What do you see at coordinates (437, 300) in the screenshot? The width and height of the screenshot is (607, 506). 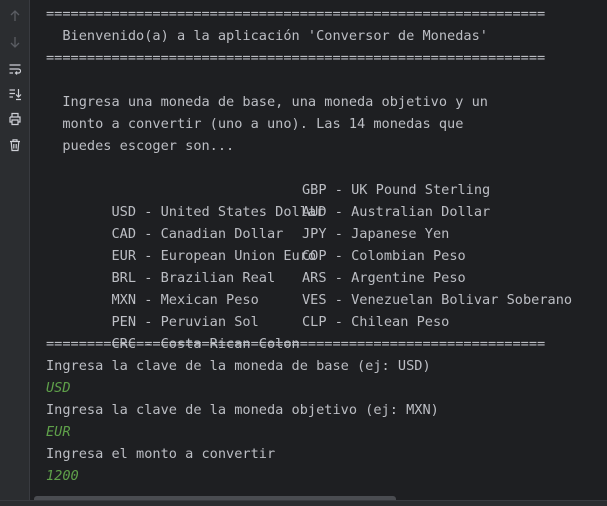 I see `currency-right: VES - Venezuelan Bolivar Soberano` at bounding box center [437, 300].